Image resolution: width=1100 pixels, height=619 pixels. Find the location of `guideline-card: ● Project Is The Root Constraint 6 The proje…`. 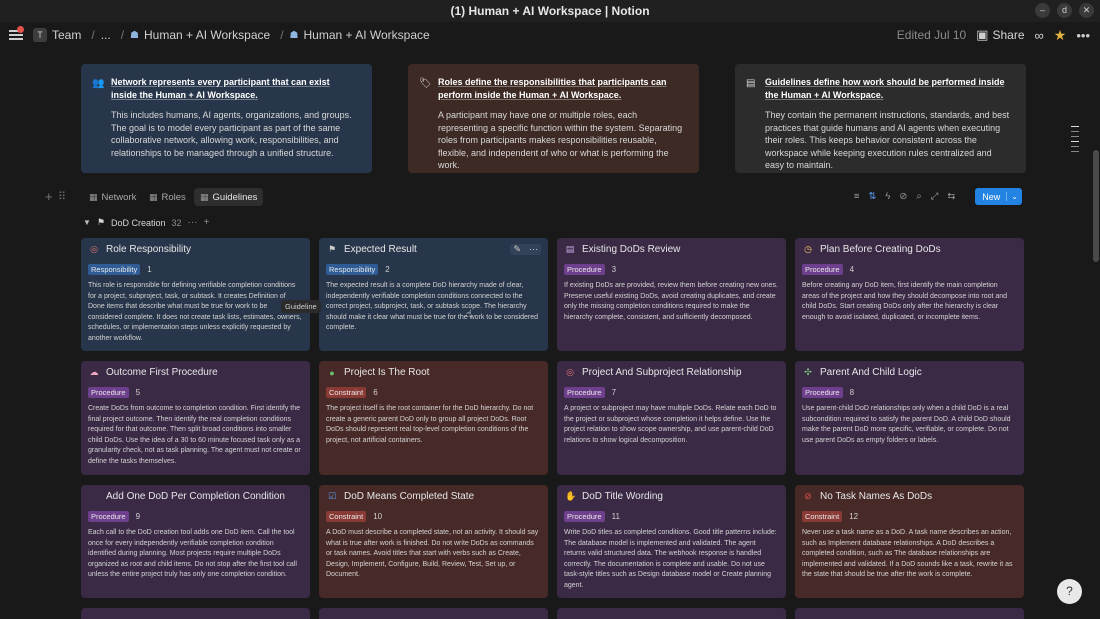

guideline-card: ● Project Is The Root Constraint 6 The proje… is located at coordinates (433, 418).